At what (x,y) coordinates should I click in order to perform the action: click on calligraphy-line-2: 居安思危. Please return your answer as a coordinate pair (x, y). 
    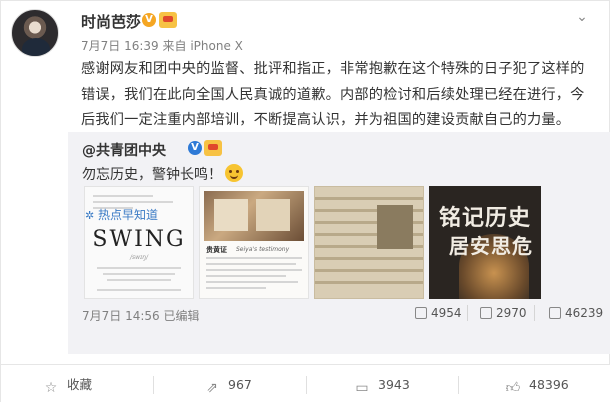
    Looking at the image, I should click on (491, 246).